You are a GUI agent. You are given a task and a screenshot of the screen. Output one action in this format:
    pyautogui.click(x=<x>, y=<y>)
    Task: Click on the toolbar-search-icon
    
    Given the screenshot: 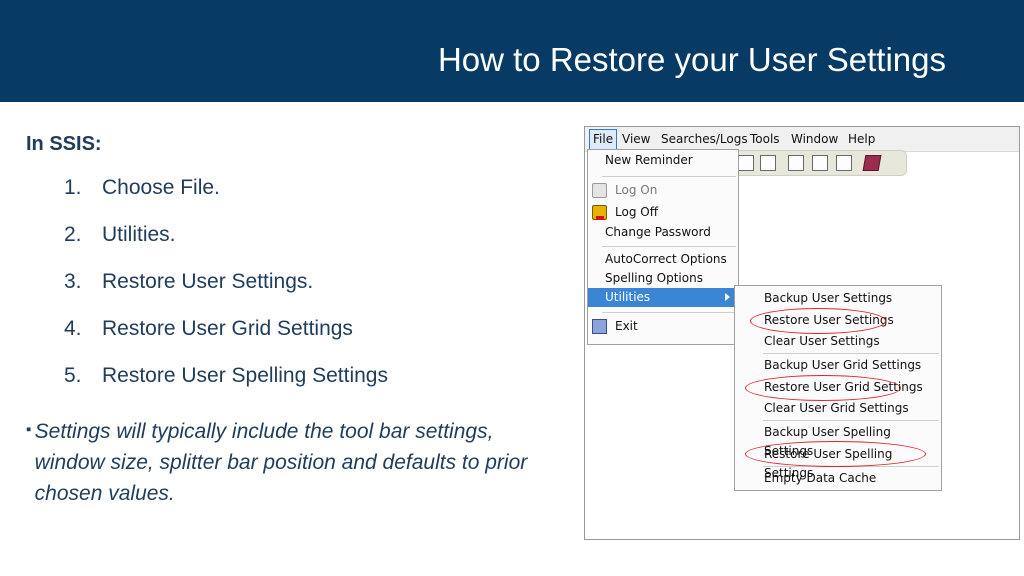 What is the action you would take?
    pyautogui.click(x=768, y=163)
    